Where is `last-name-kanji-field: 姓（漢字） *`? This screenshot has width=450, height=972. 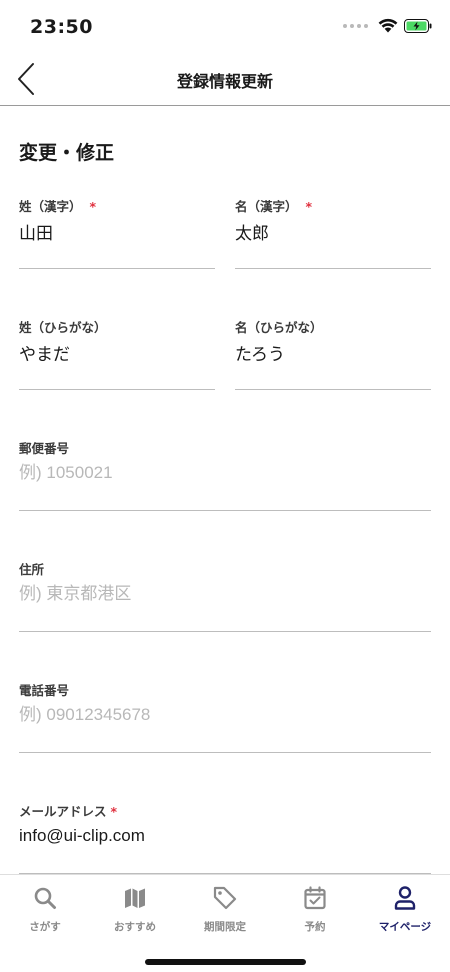
last-name-kanji-field: 姓（漢字） * is located at coordinates (117, 232).